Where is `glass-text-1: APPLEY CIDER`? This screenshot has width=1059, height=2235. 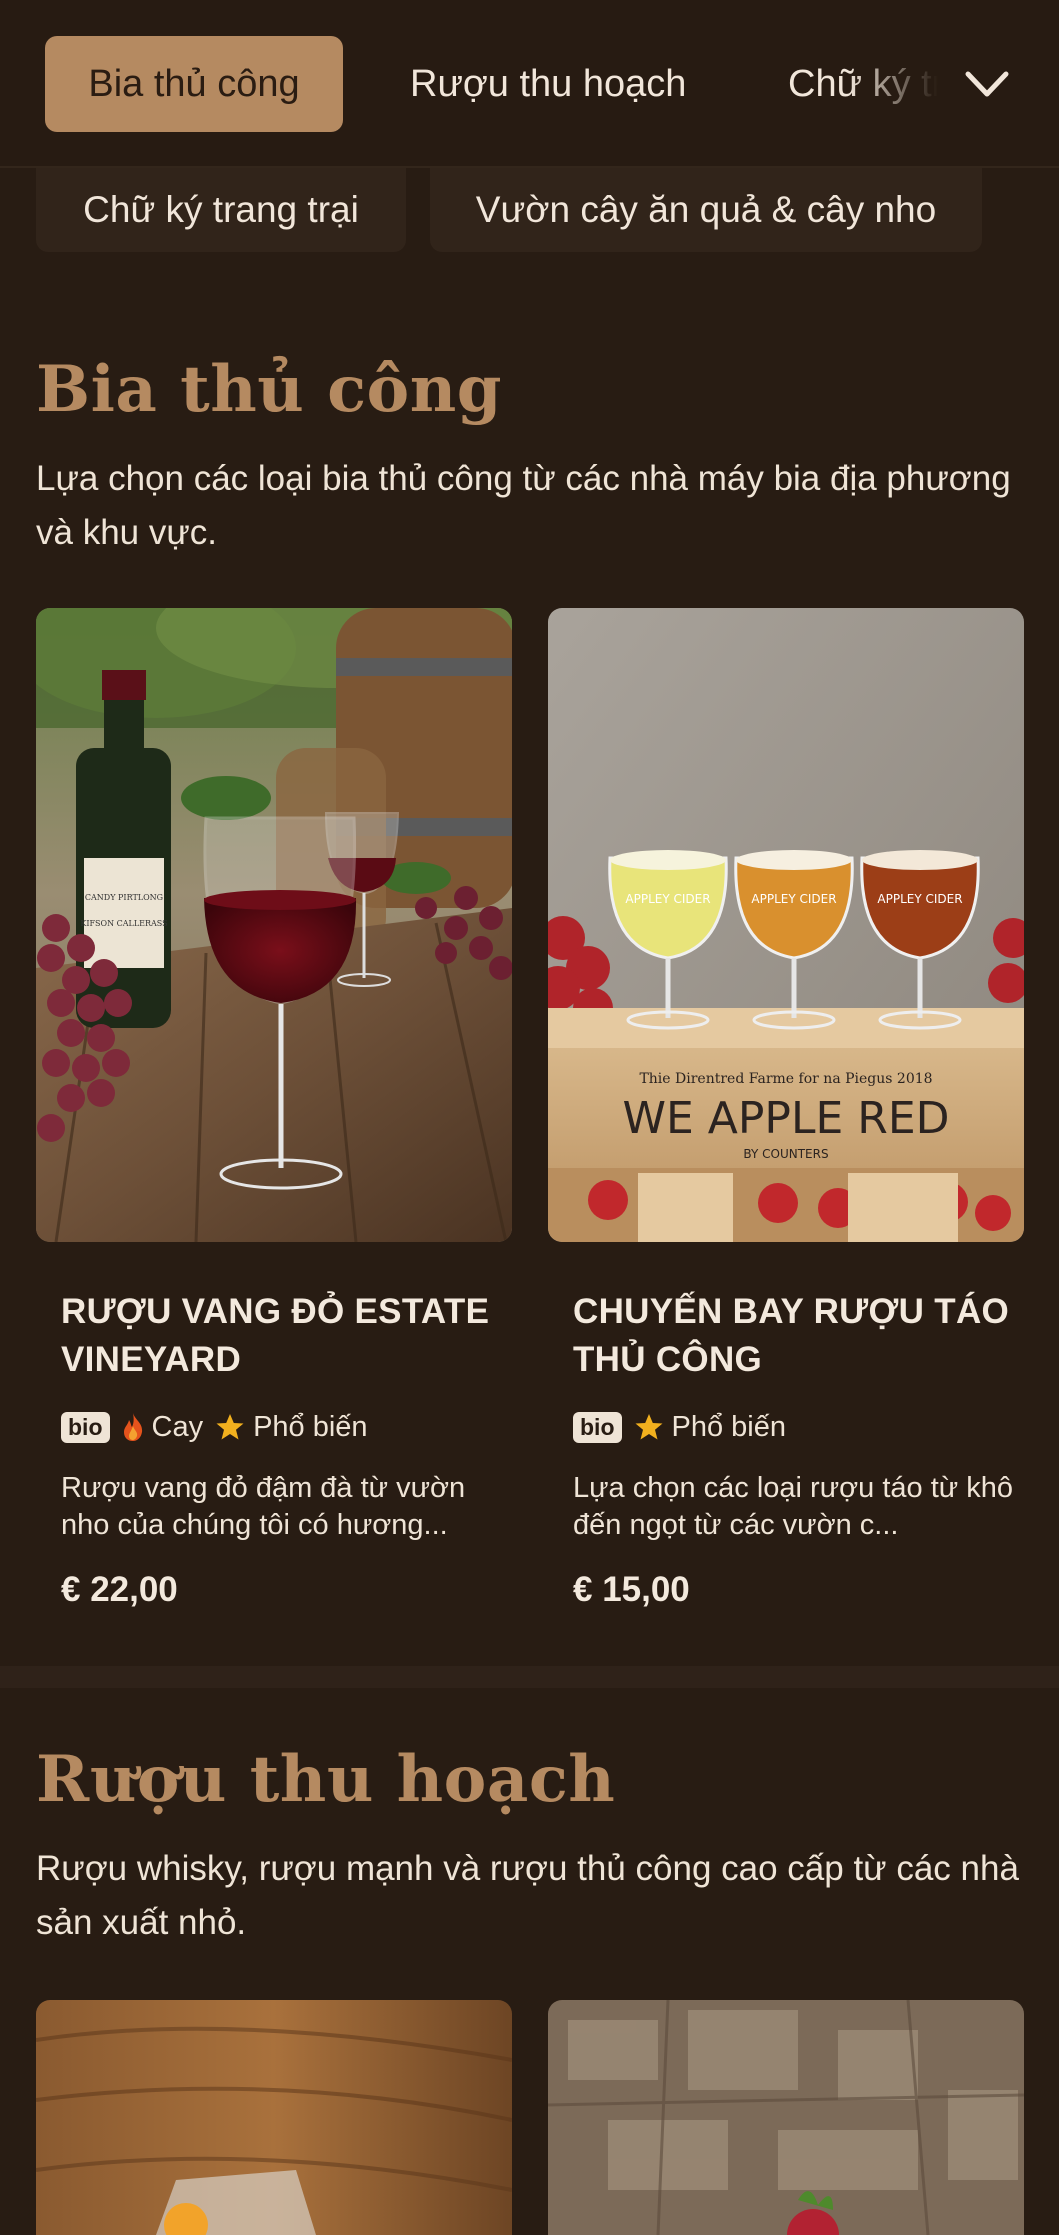
glass-text-1: APPLEY CIDER is located at coordinates (667, 899).